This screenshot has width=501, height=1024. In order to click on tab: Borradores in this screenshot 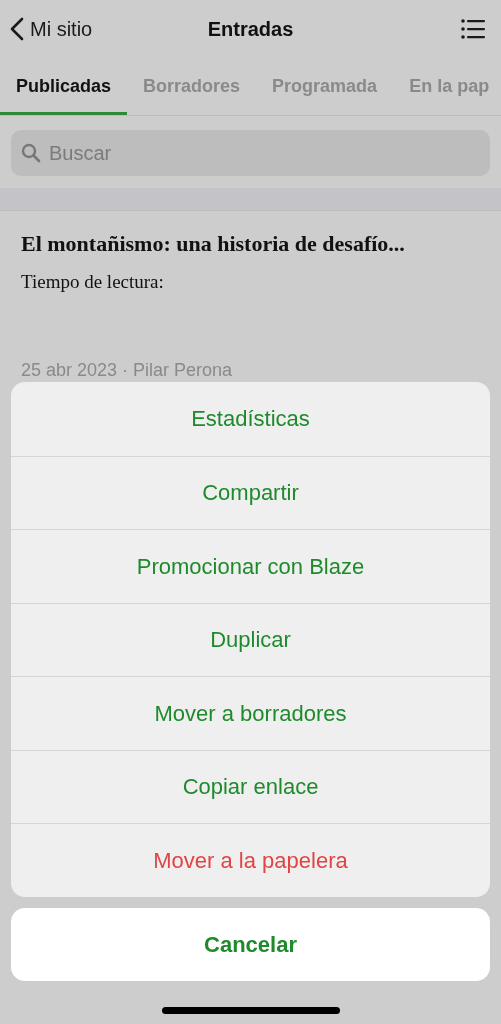, I will do `click(192, 86)`.